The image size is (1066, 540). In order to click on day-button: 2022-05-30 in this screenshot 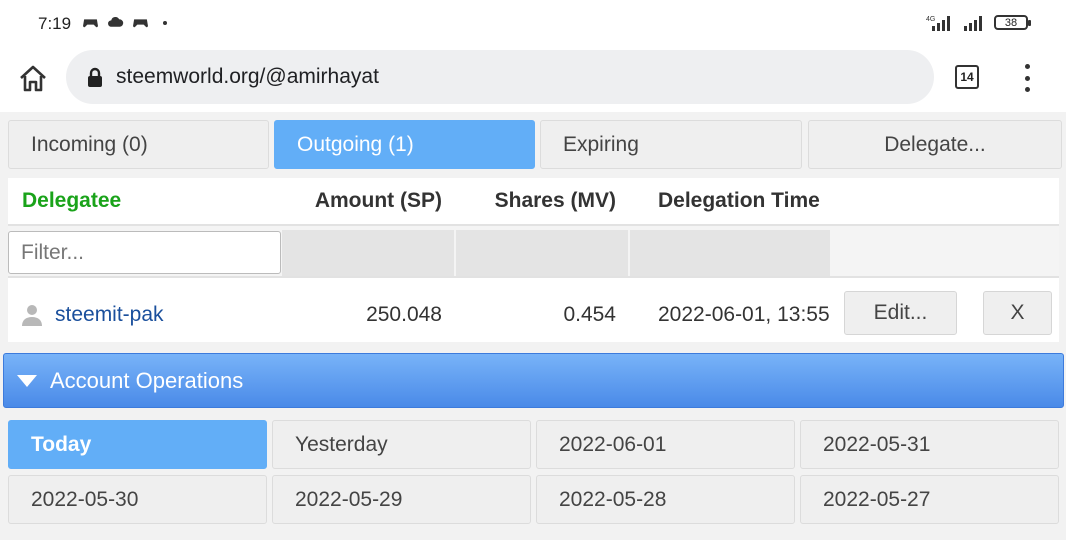, I will do `click(137, 499)`.